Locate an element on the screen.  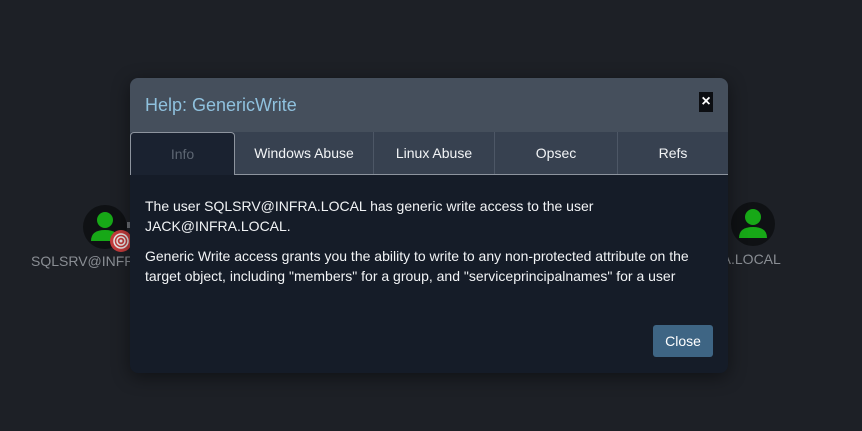
close-icon: × is located at coordinates (706, 102).